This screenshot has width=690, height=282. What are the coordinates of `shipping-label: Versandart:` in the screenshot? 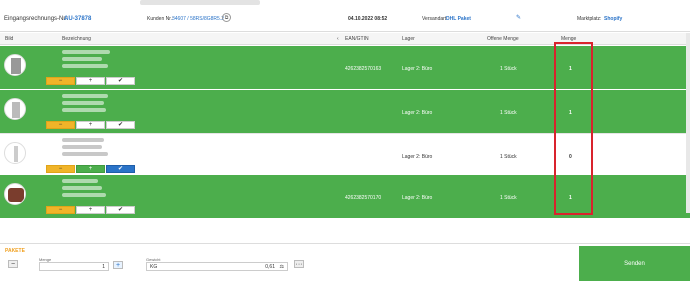 It's located at (435, 19).